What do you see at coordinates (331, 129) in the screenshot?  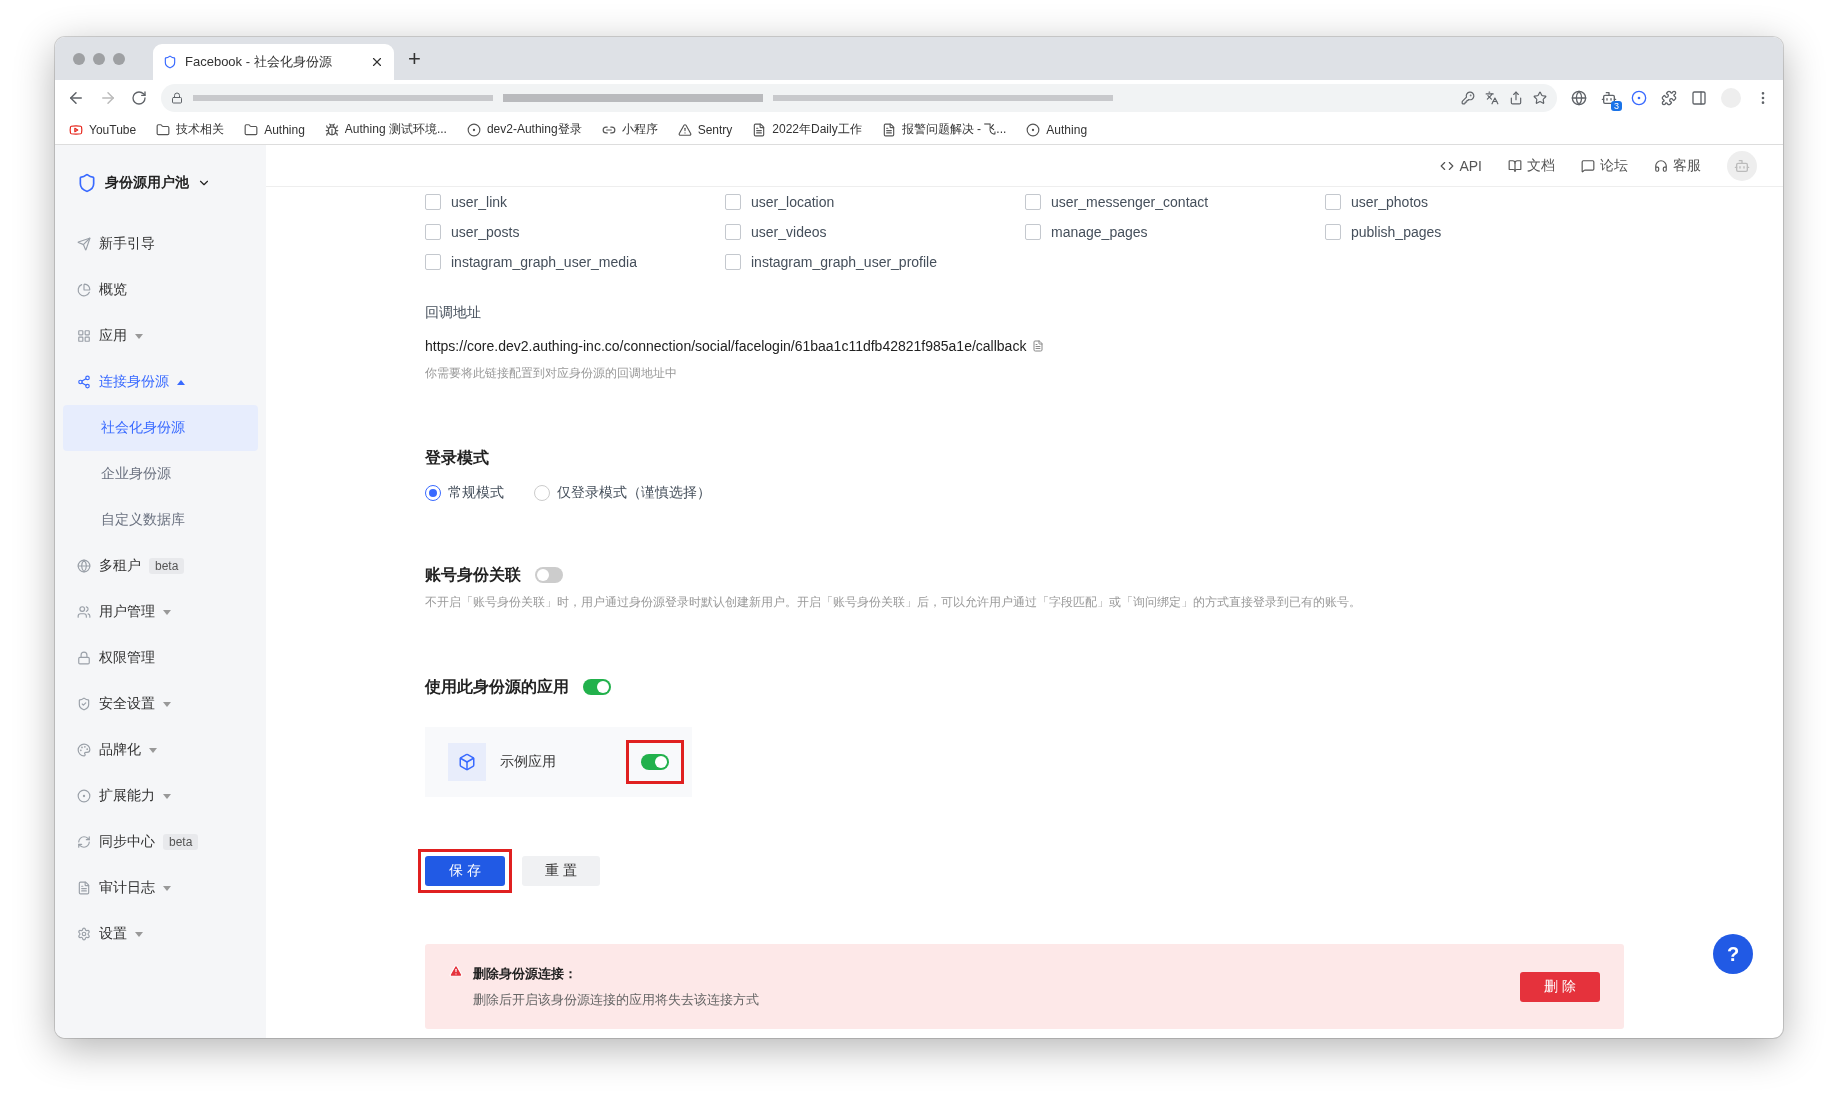 I see `bug-icon` at bounding box center [331, 129].